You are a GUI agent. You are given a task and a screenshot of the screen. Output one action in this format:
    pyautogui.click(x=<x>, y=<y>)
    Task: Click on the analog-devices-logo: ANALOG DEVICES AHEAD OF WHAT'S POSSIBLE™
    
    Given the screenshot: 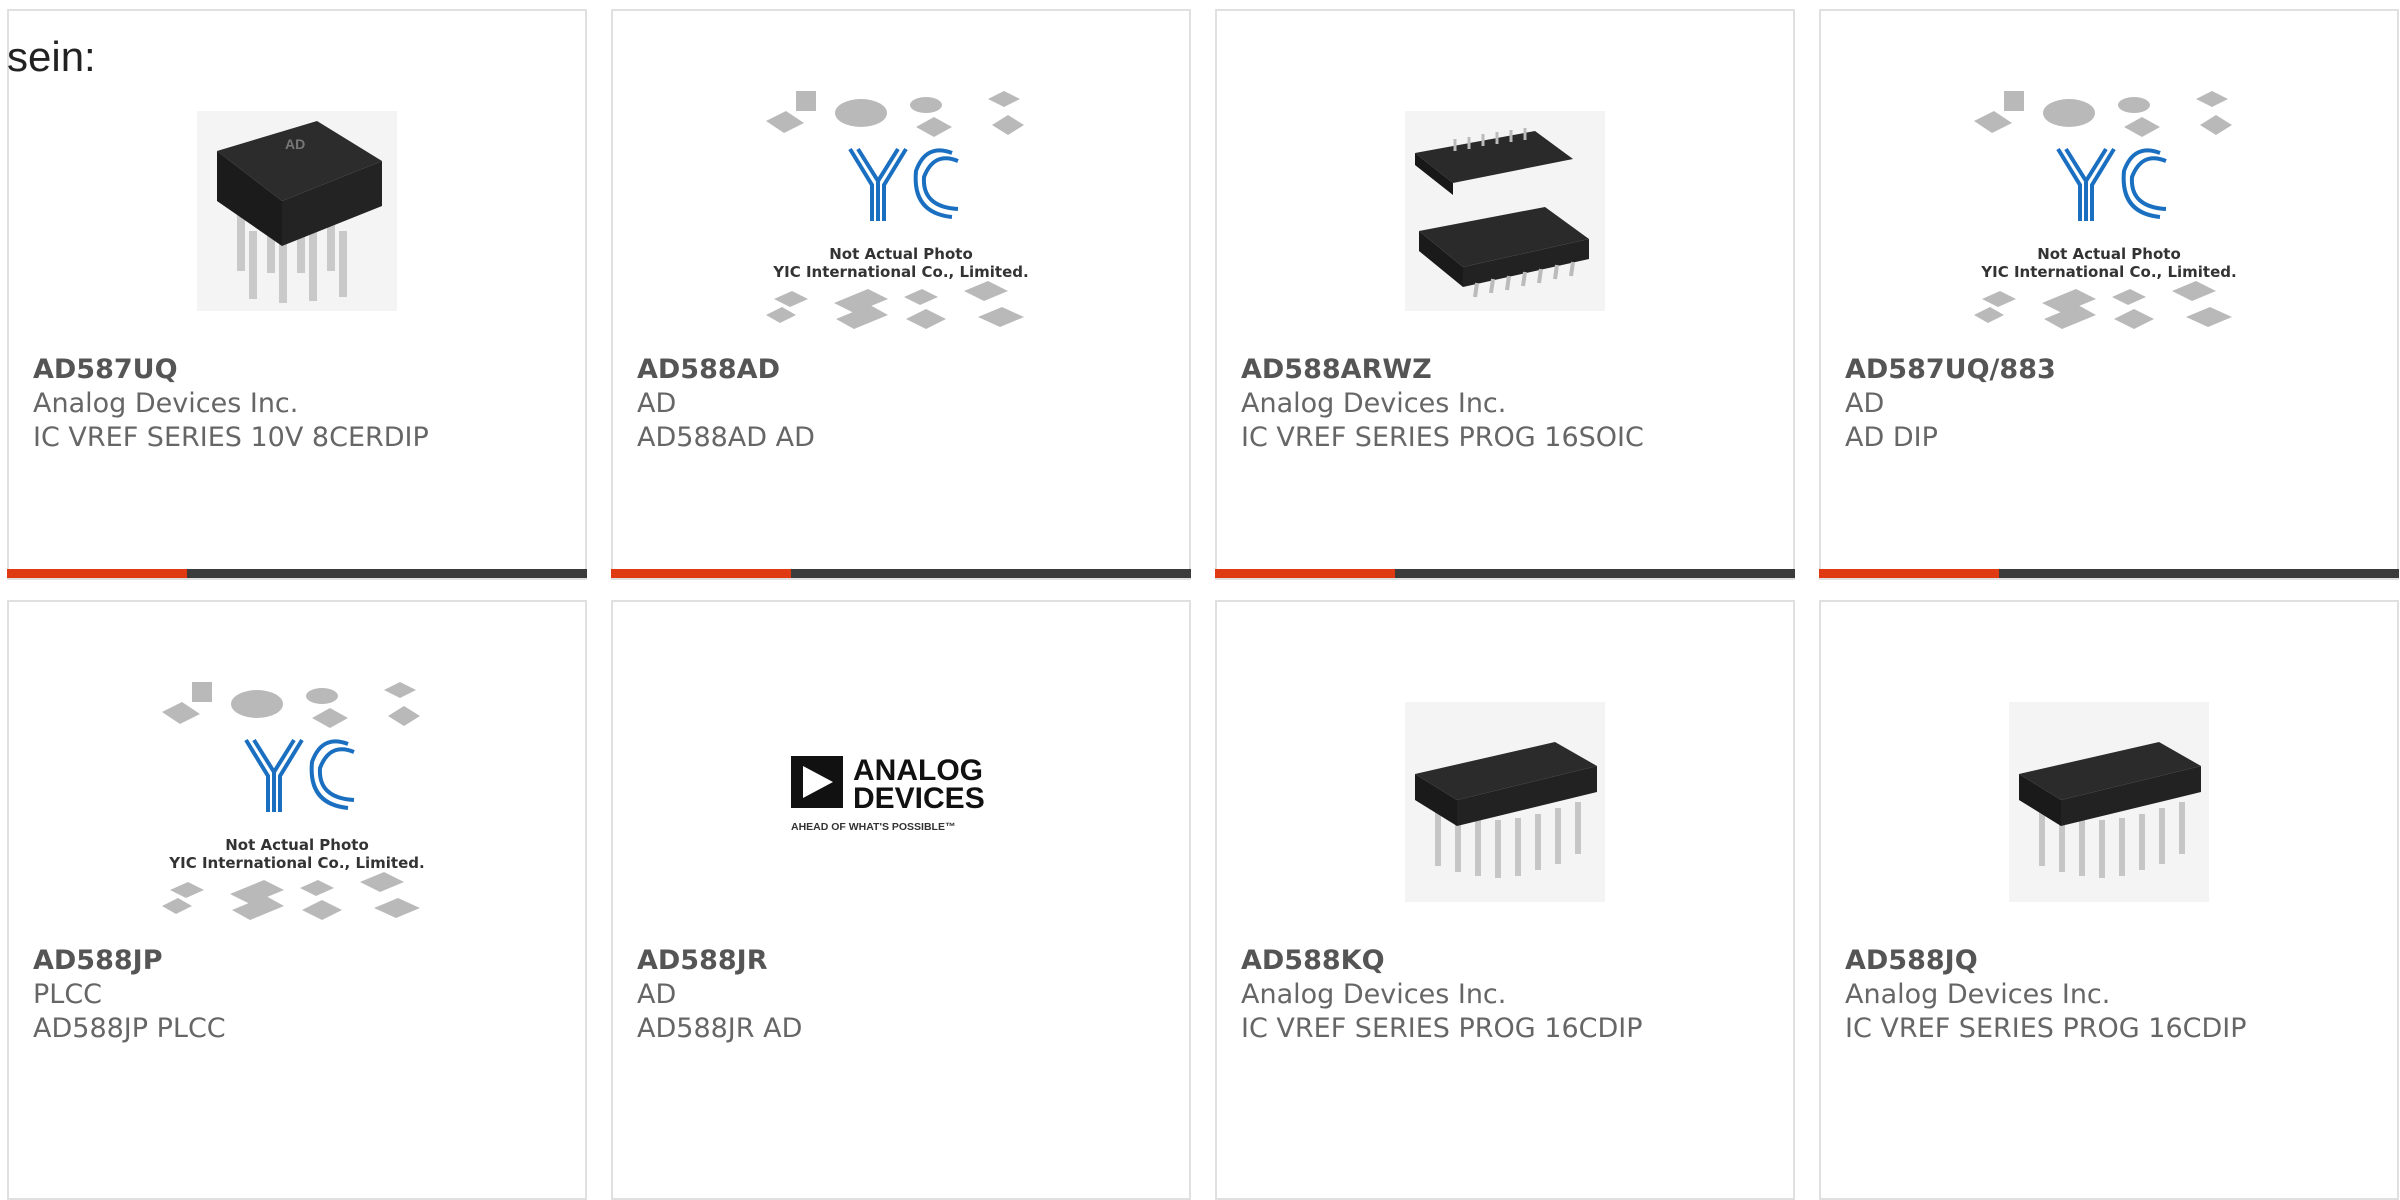 What is the action you would take?
    pyautogui.click(x=888, y=793)
    